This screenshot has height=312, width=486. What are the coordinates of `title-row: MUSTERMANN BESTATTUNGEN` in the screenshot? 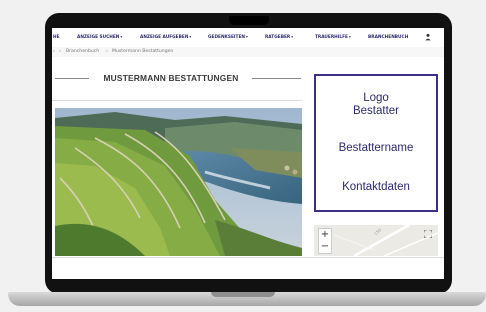 It's located at (177, 78).